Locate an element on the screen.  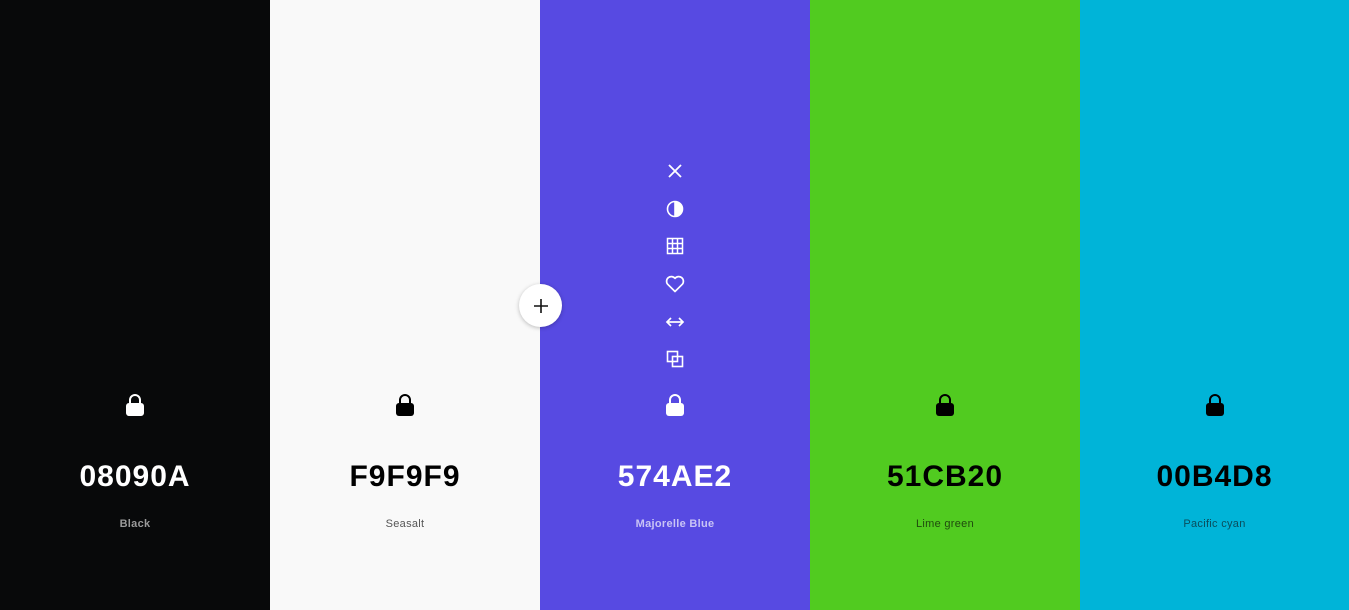
drag-arrows-icon is located at coordinates (675, 322).